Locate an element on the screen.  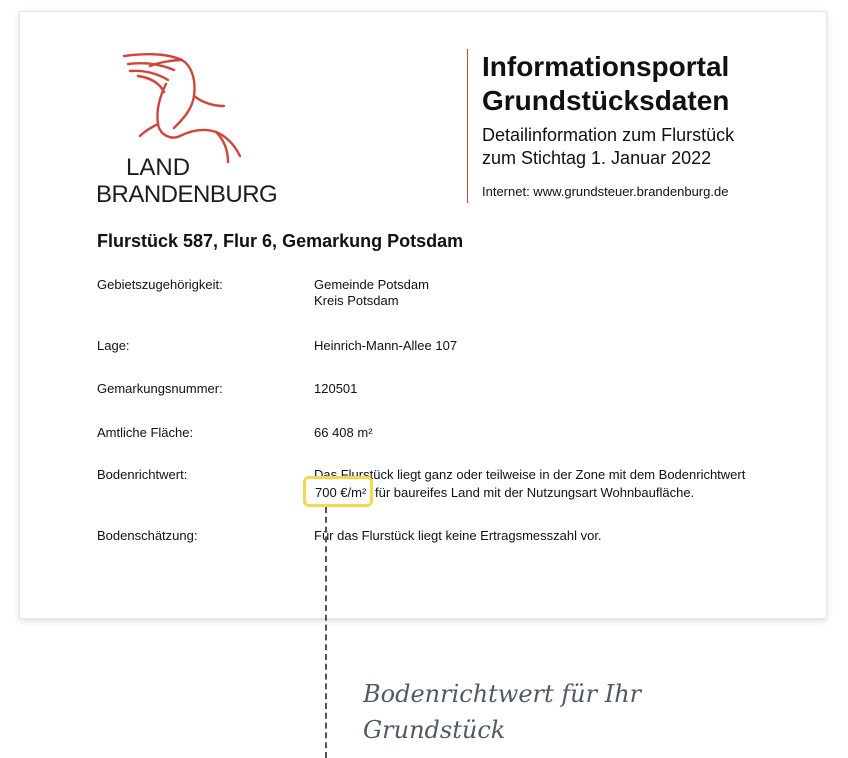
portal-title-line1: Informationsportal is located at coordinates (606, 66).